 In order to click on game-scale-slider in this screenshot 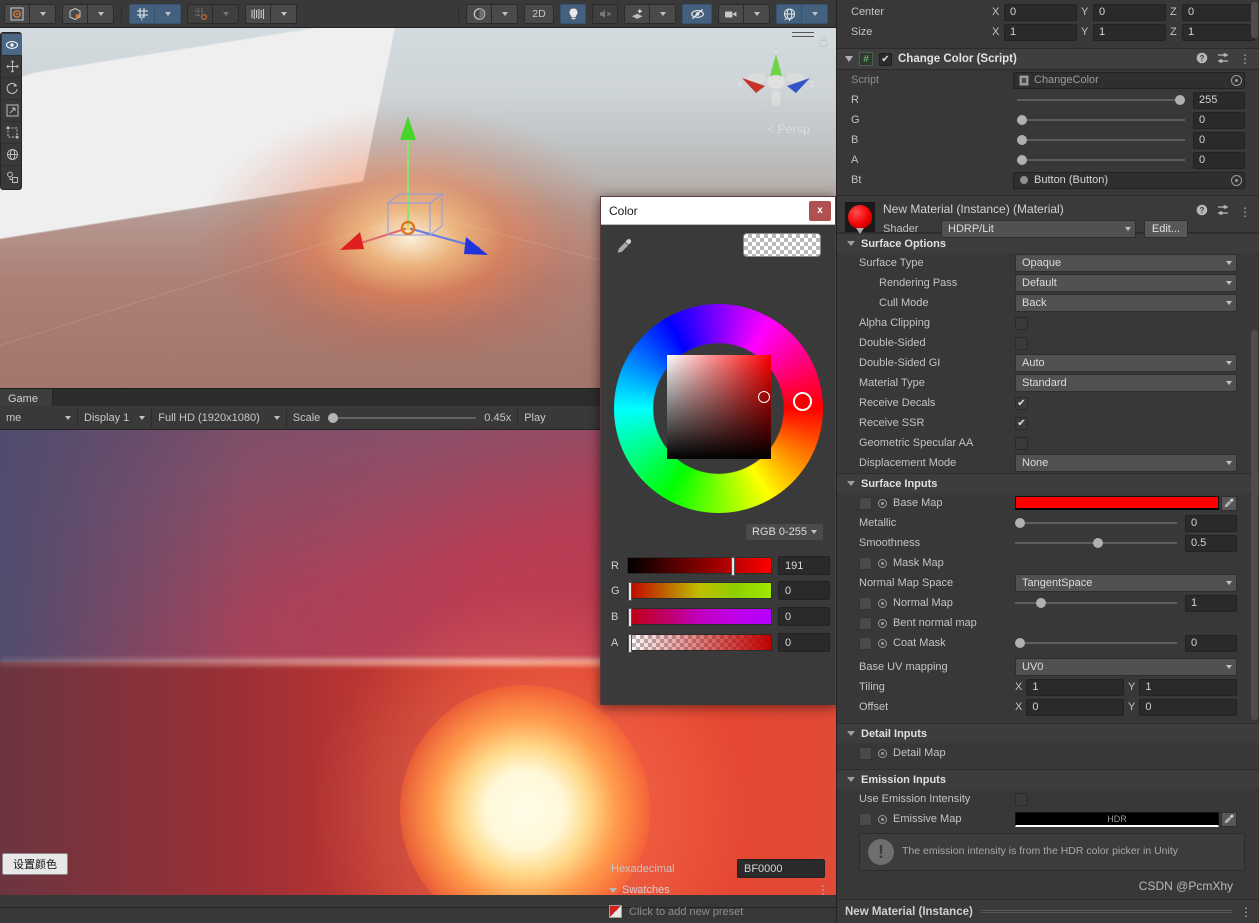, I will do `click(402, 417)`.